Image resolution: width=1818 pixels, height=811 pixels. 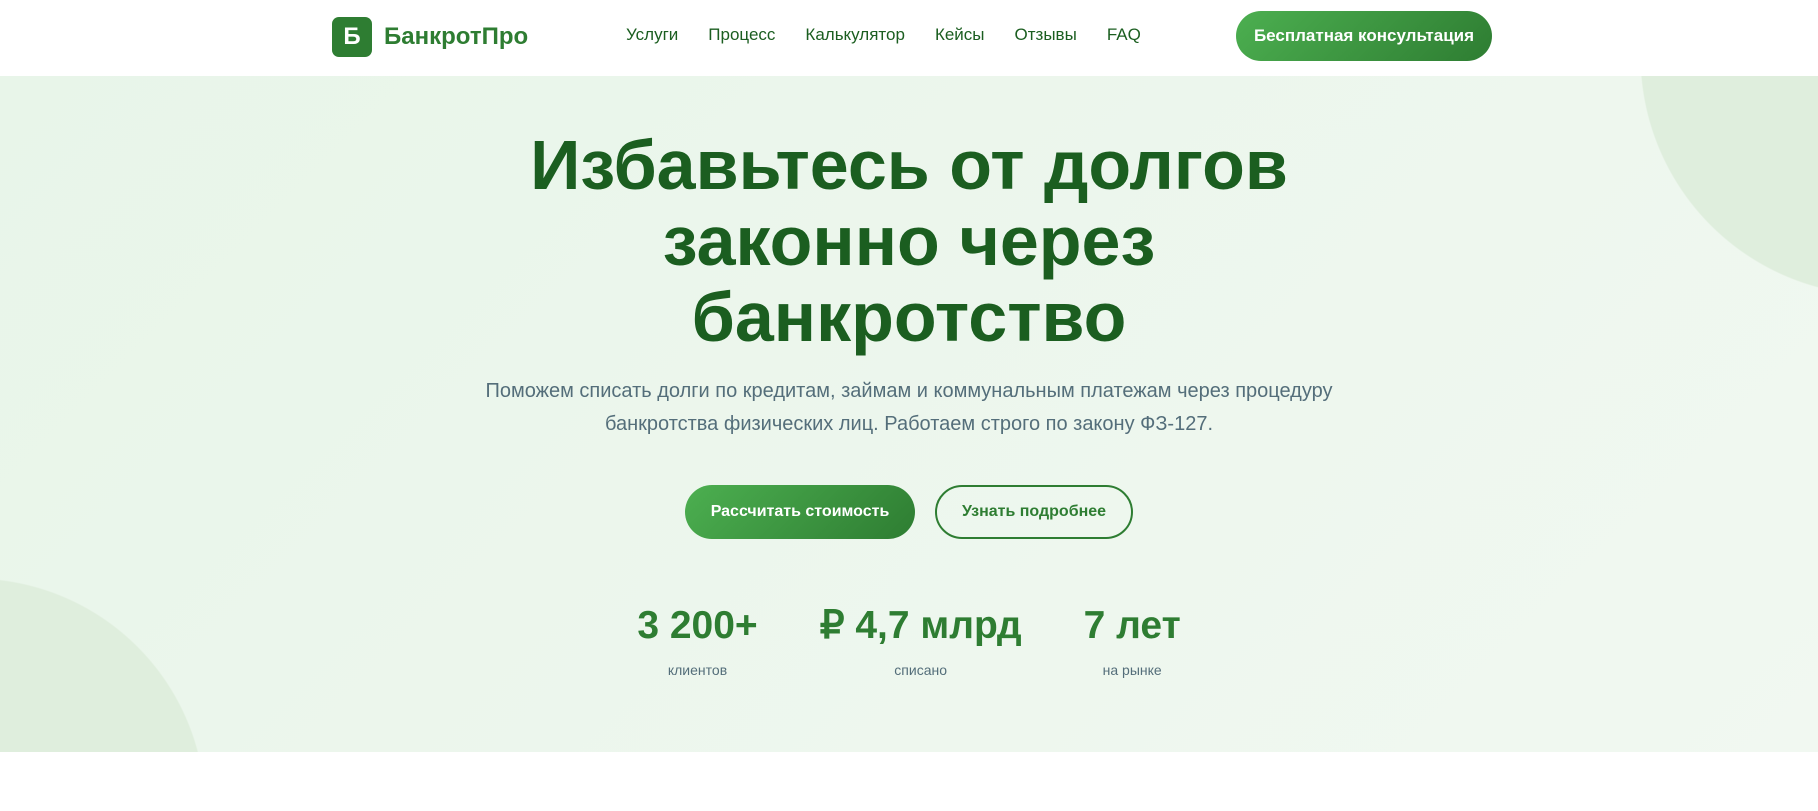 What do you see at coordinates (960, 35) in the screenshot?
I see `nav-cases: Кейсы` at bounding box center [960, 35].